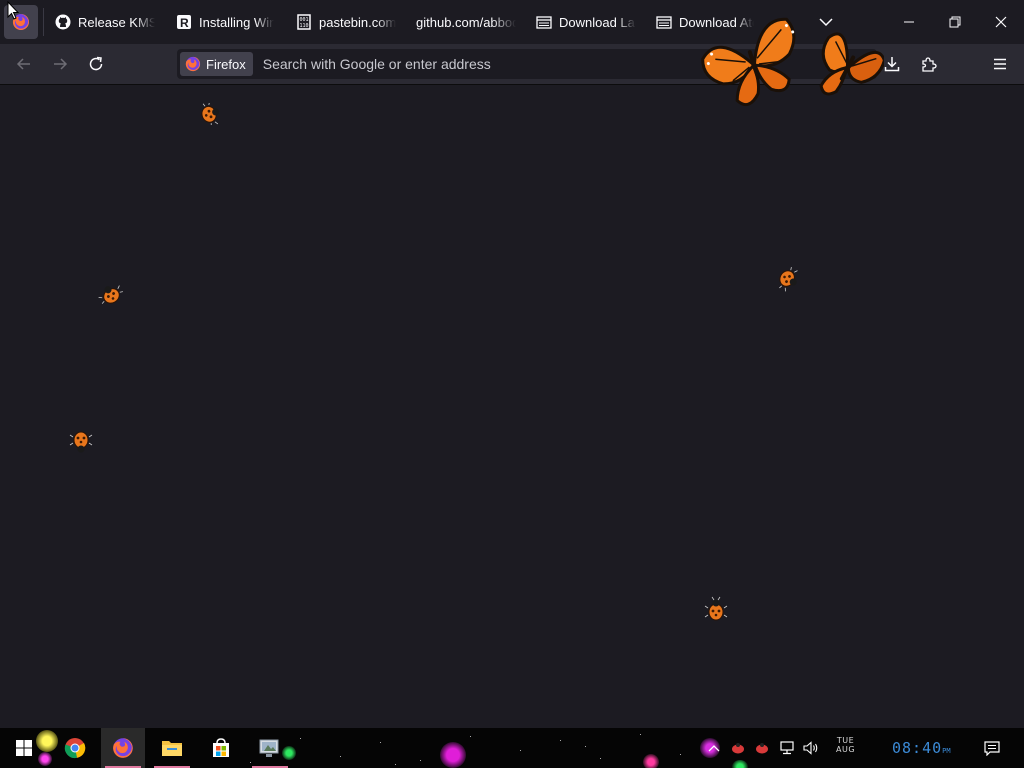 Image resolution: width=1024 pixels, height=768 pixels. I want to click on github-icon, so click(63, 22).